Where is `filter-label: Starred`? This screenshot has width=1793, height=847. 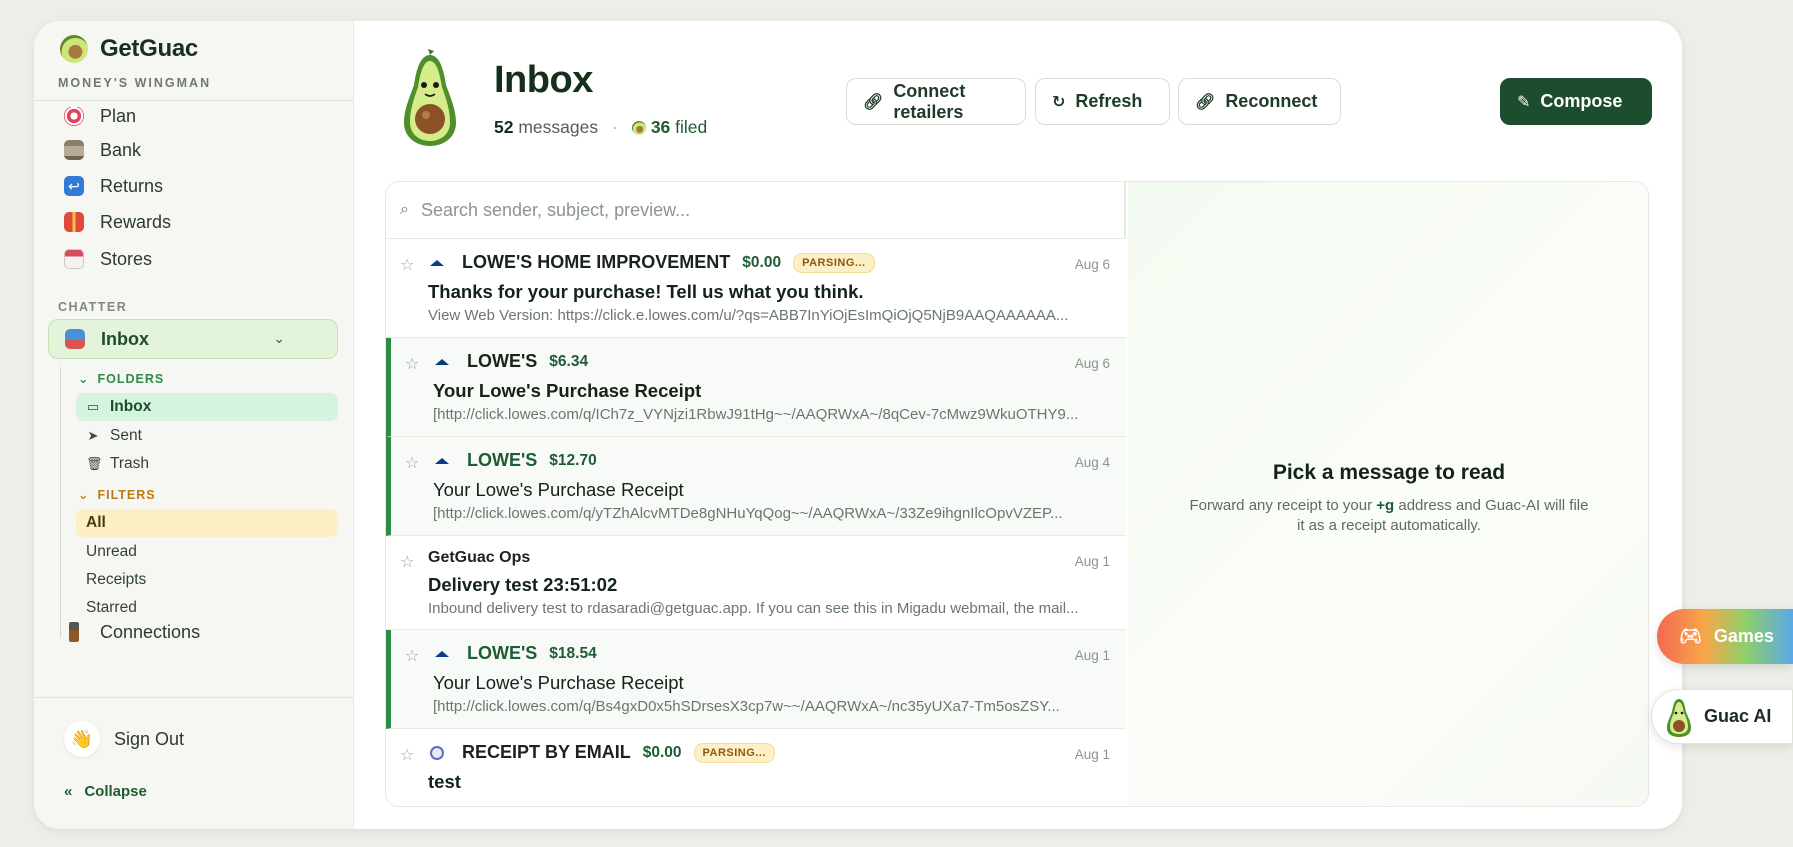 filter-label: Starred is located at coordinates (111, 607).